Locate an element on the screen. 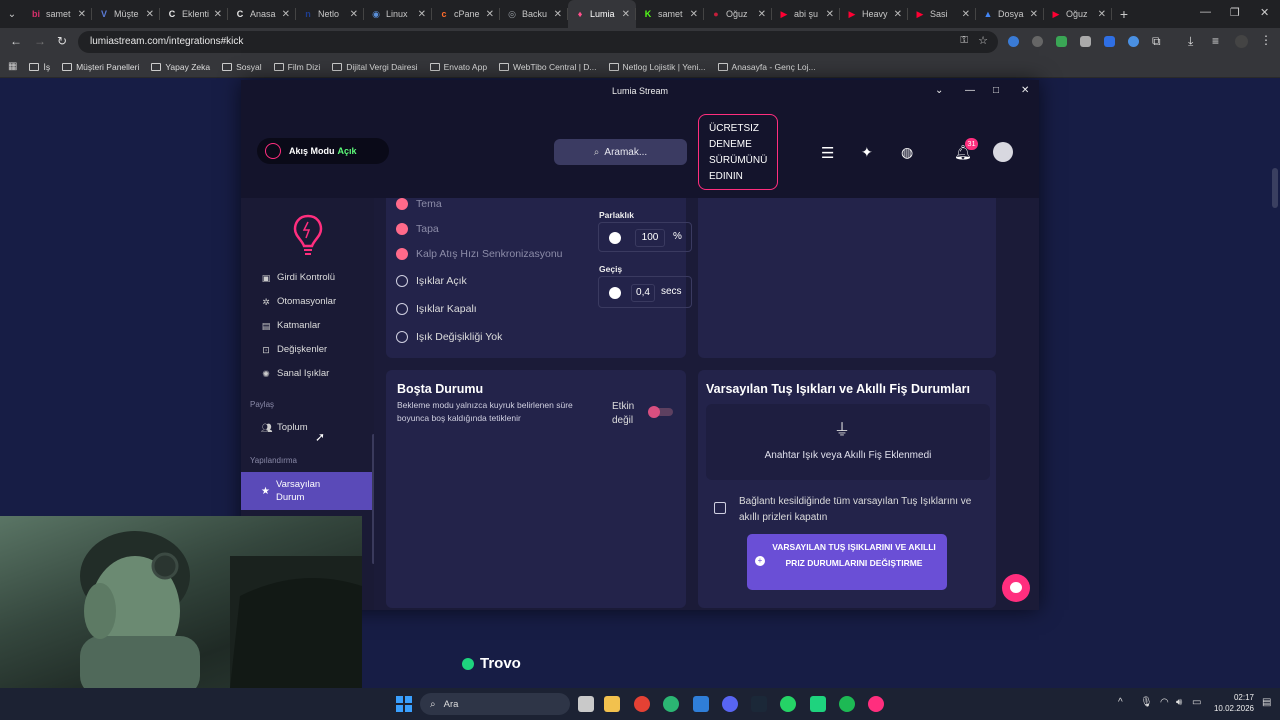  mode-option: Kalp Atış Hızı Senkronizasyonu is located at coordinates (479, 254).